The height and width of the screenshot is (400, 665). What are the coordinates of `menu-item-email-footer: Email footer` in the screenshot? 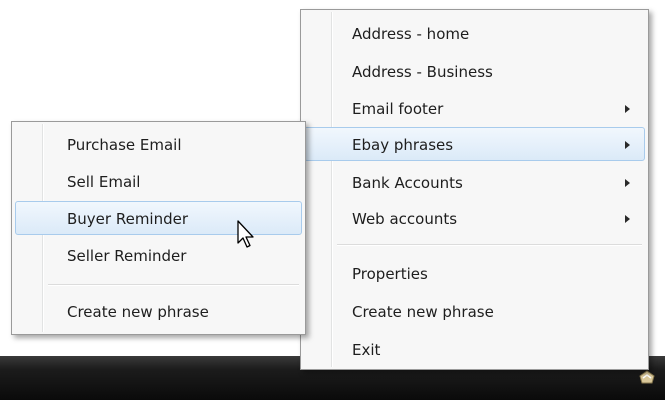 It's located at (474, 108).